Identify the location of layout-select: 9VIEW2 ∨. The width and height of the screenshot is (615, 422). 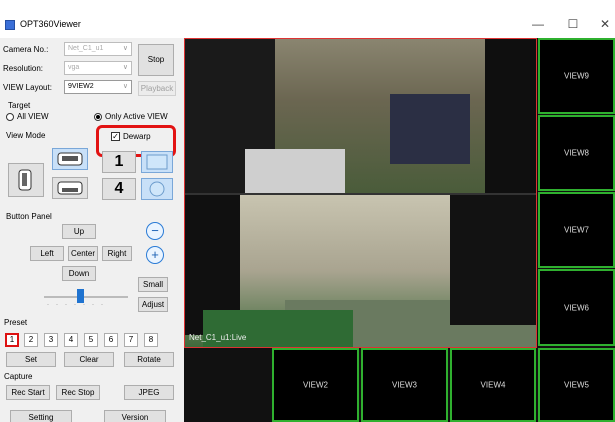
(98, 87).